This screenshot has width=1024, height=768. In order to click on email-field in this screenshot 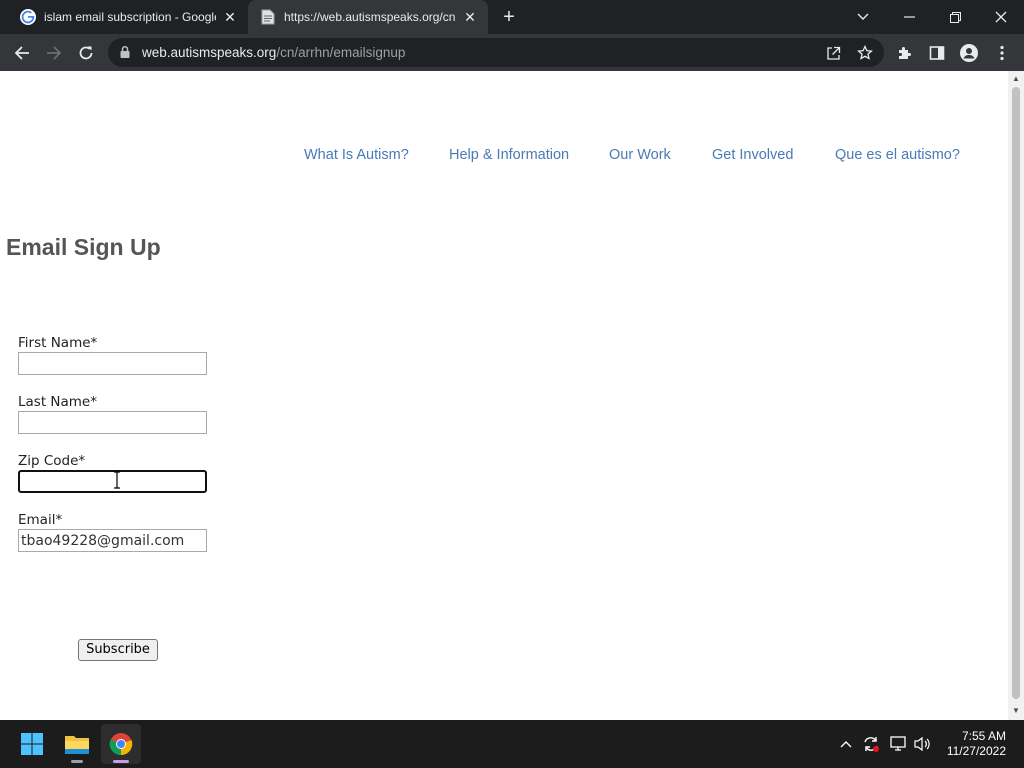, I will do `click(112, 540)`.